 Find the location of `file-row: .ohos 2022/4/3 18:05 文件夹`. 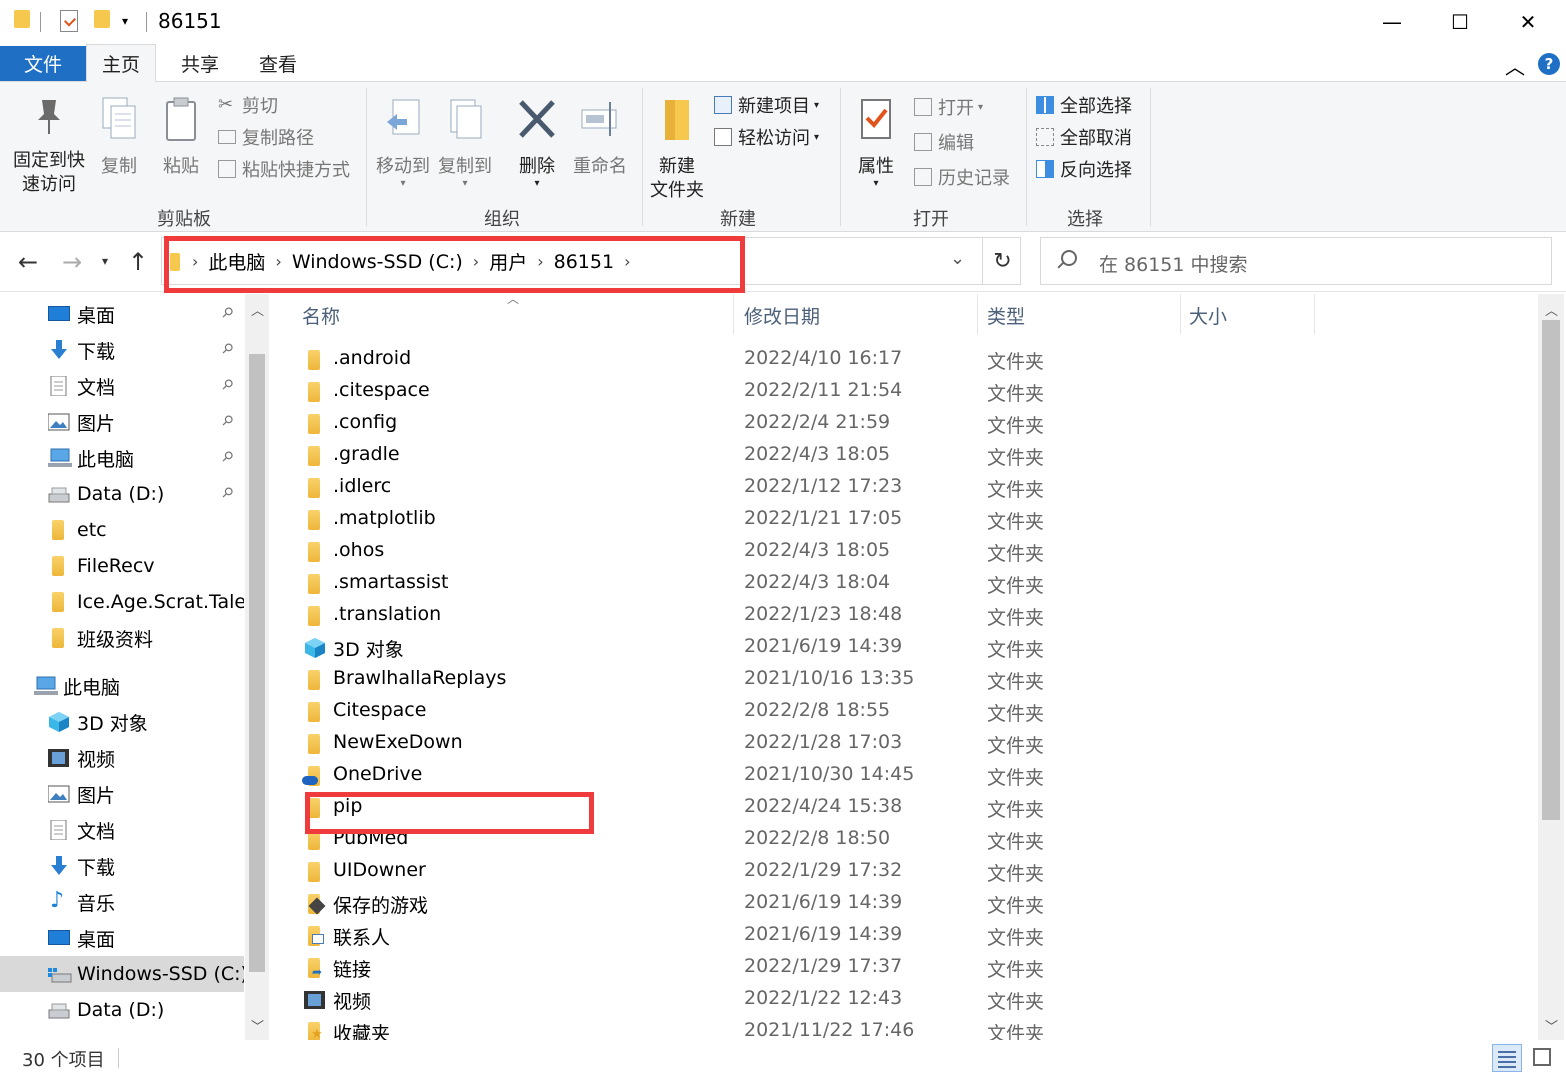

file-row: .ohos 2022/4/3 18:05 文件夹 is located at coordinates (915, 552).